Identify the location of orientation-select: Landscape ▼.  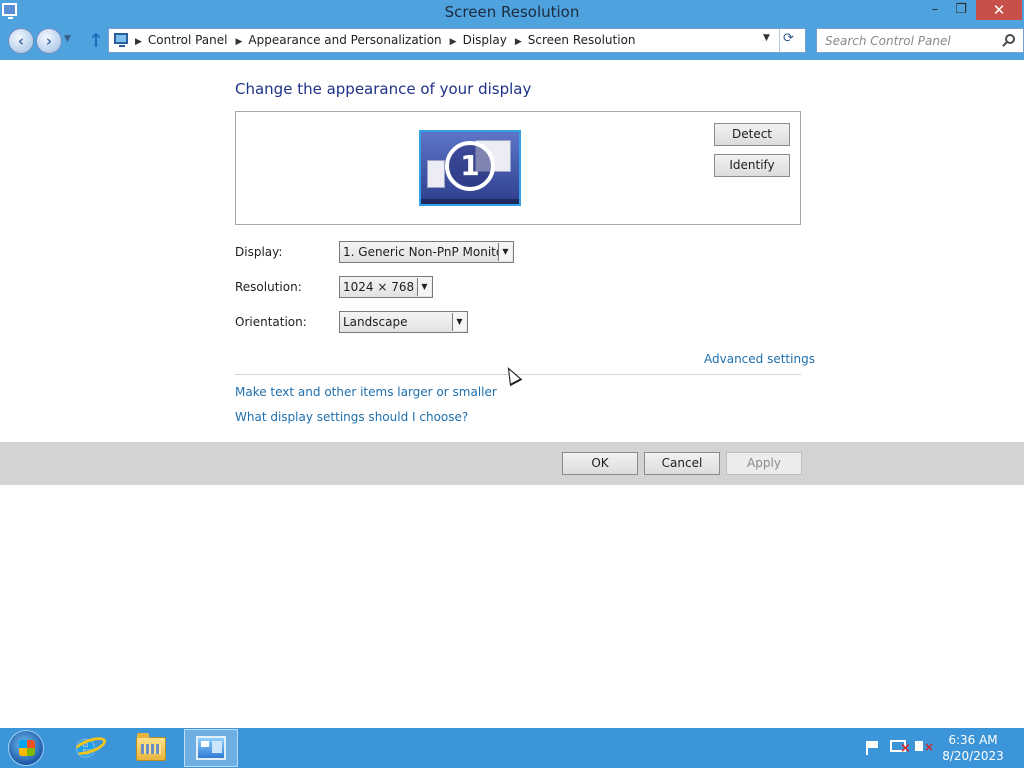
(403, 322).